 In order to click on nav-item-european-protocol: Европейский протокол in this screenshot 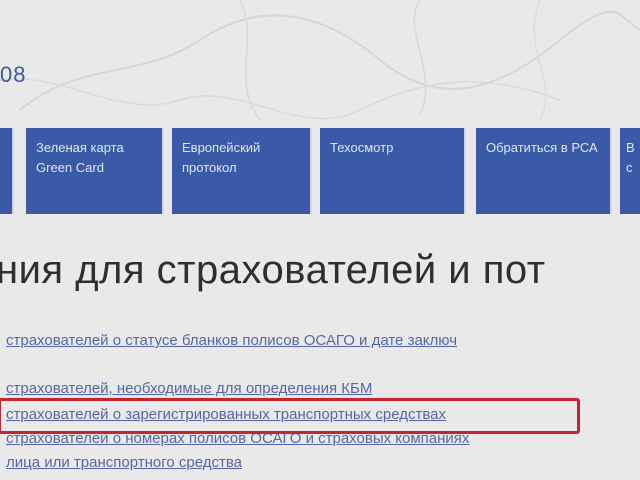, I will do `click(242, 171)`.